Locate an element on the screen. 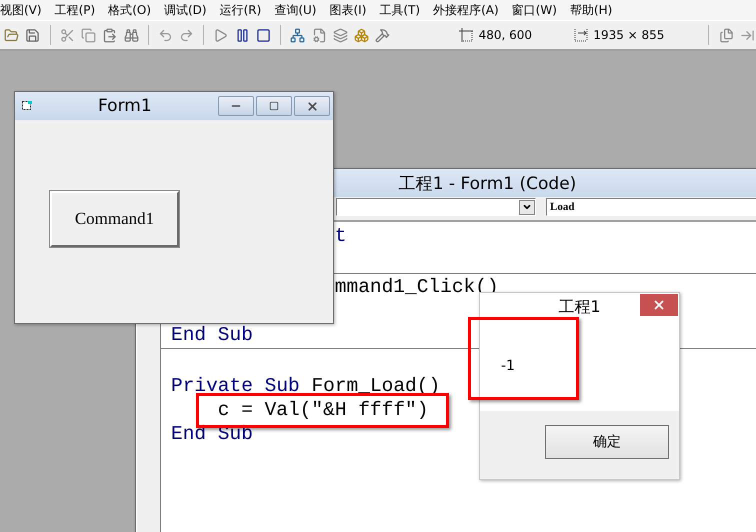 This screenshot has height=532, width=756. procedure-combo: Load is located at coordinates (651, 207).